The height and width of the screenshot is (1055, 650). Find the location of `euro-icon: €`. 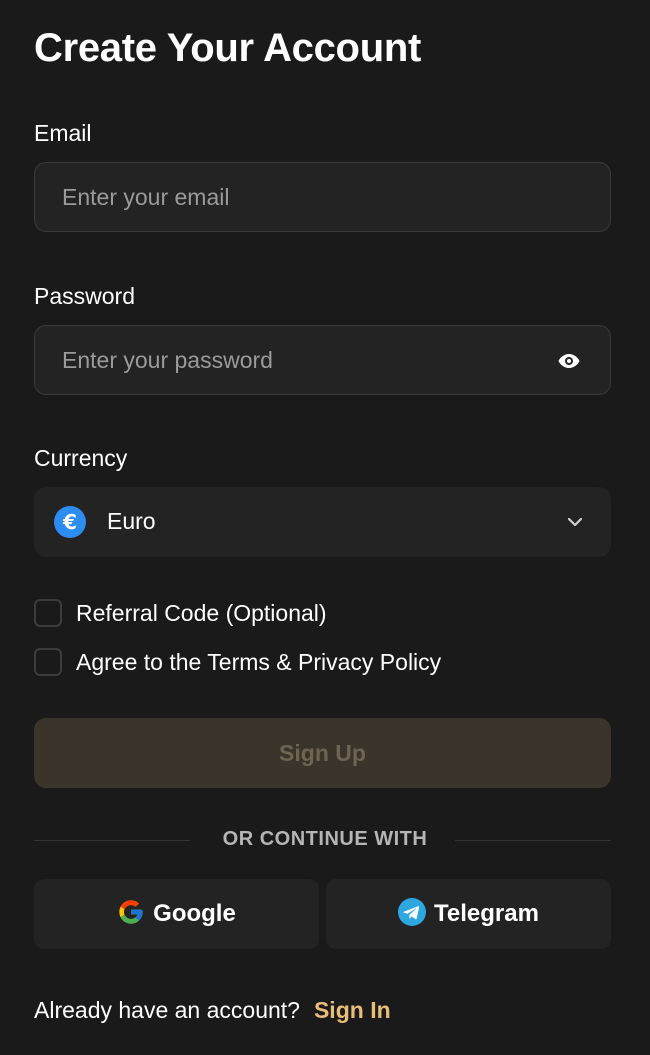

euro-icon: € is located at coordinates (70, 522).